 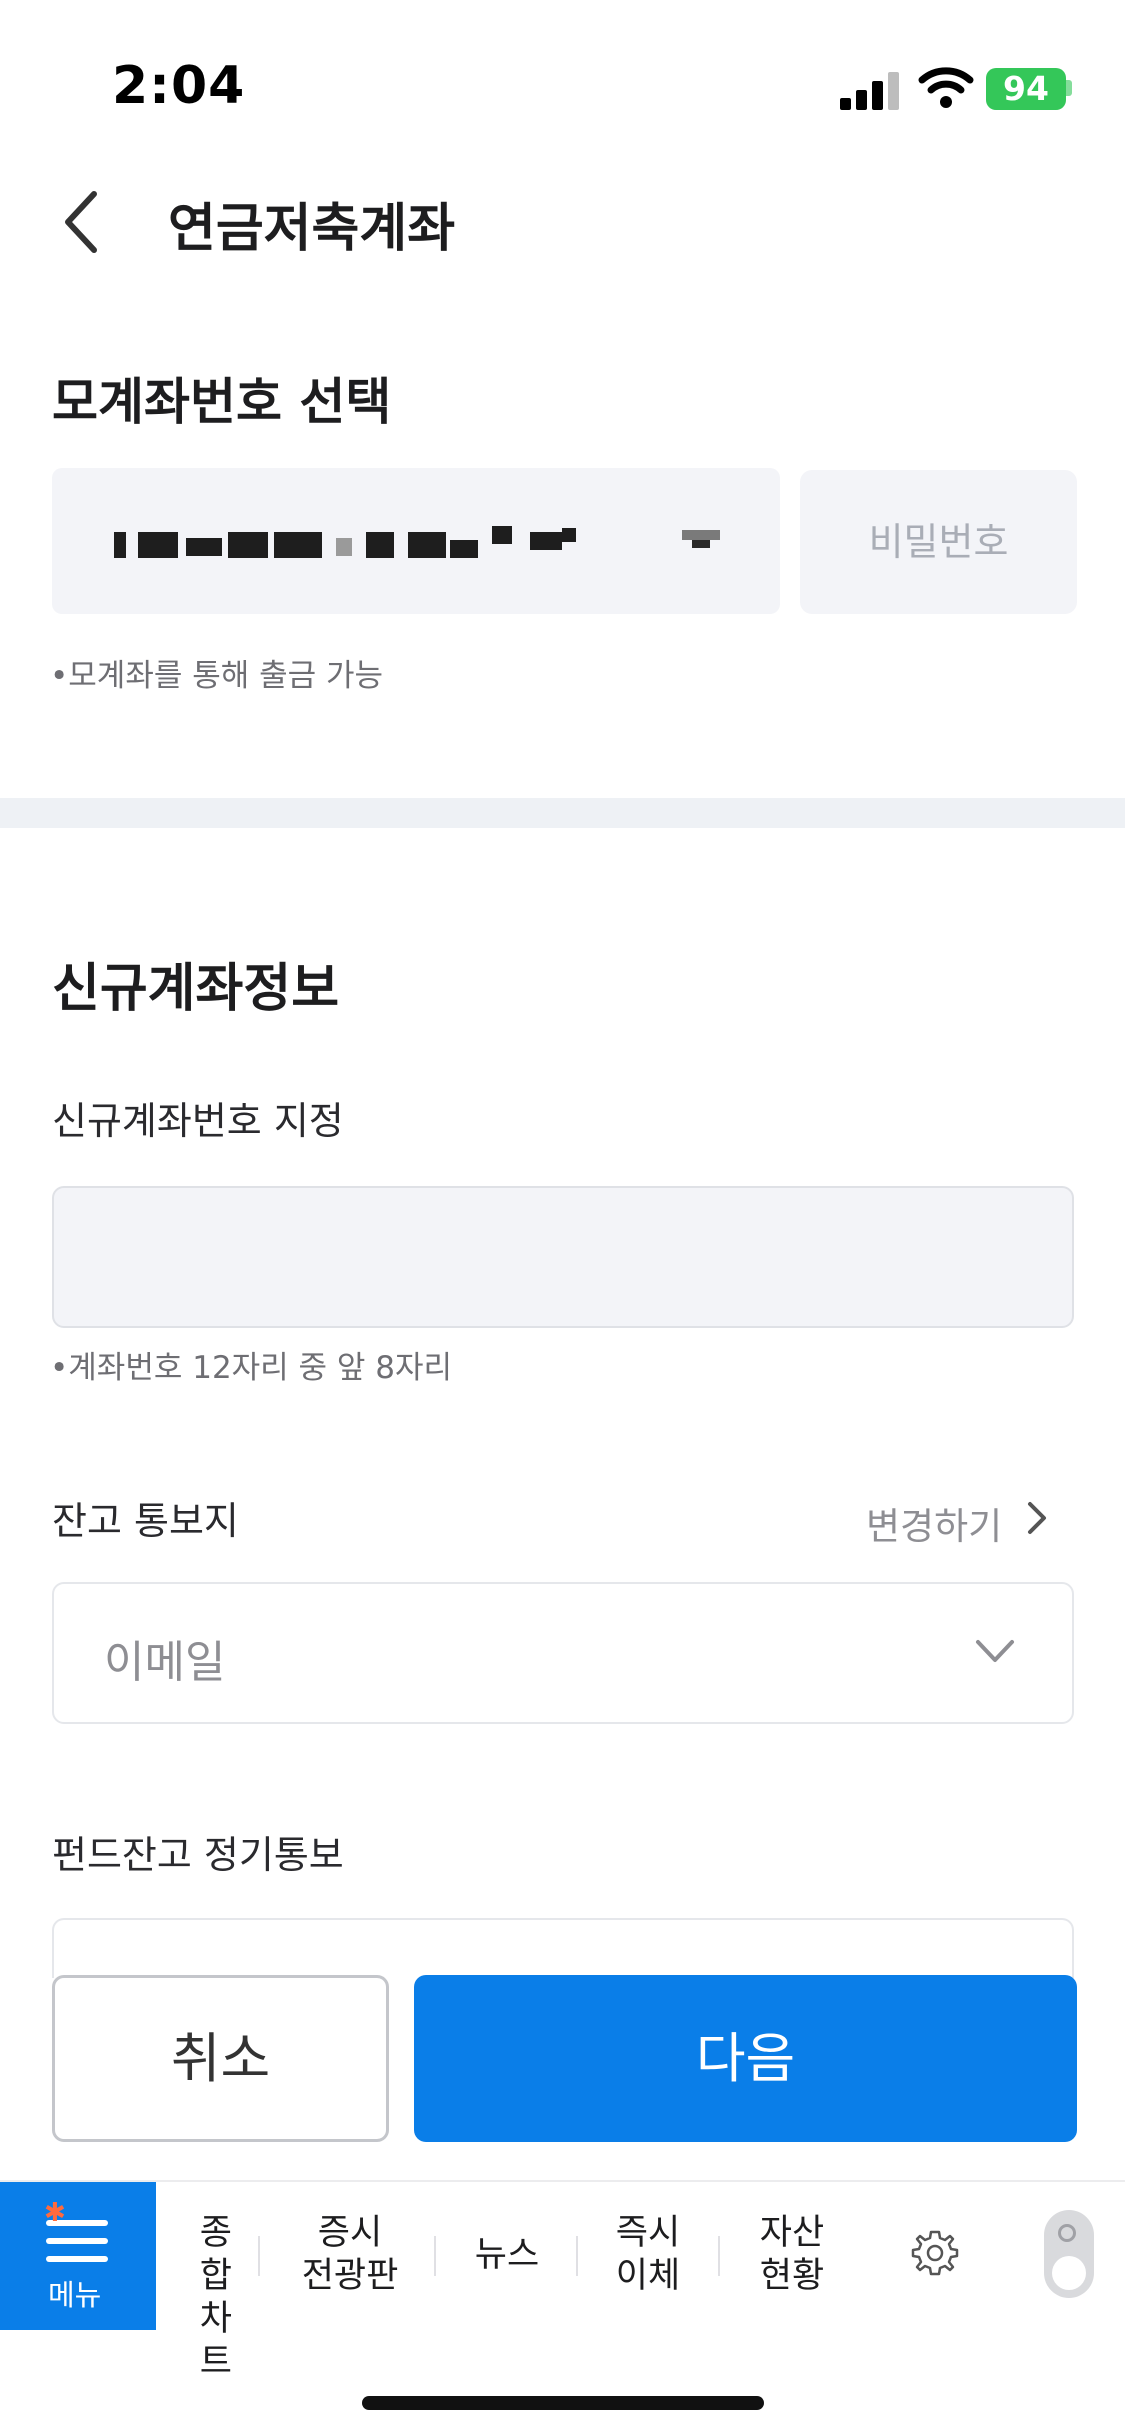 What do you see at coordinates (251, 1368) in the screenshot?
I see `account-number-note: •계좌번호 12자리 중 앞 8자리` at bounding box center [251, 1368].